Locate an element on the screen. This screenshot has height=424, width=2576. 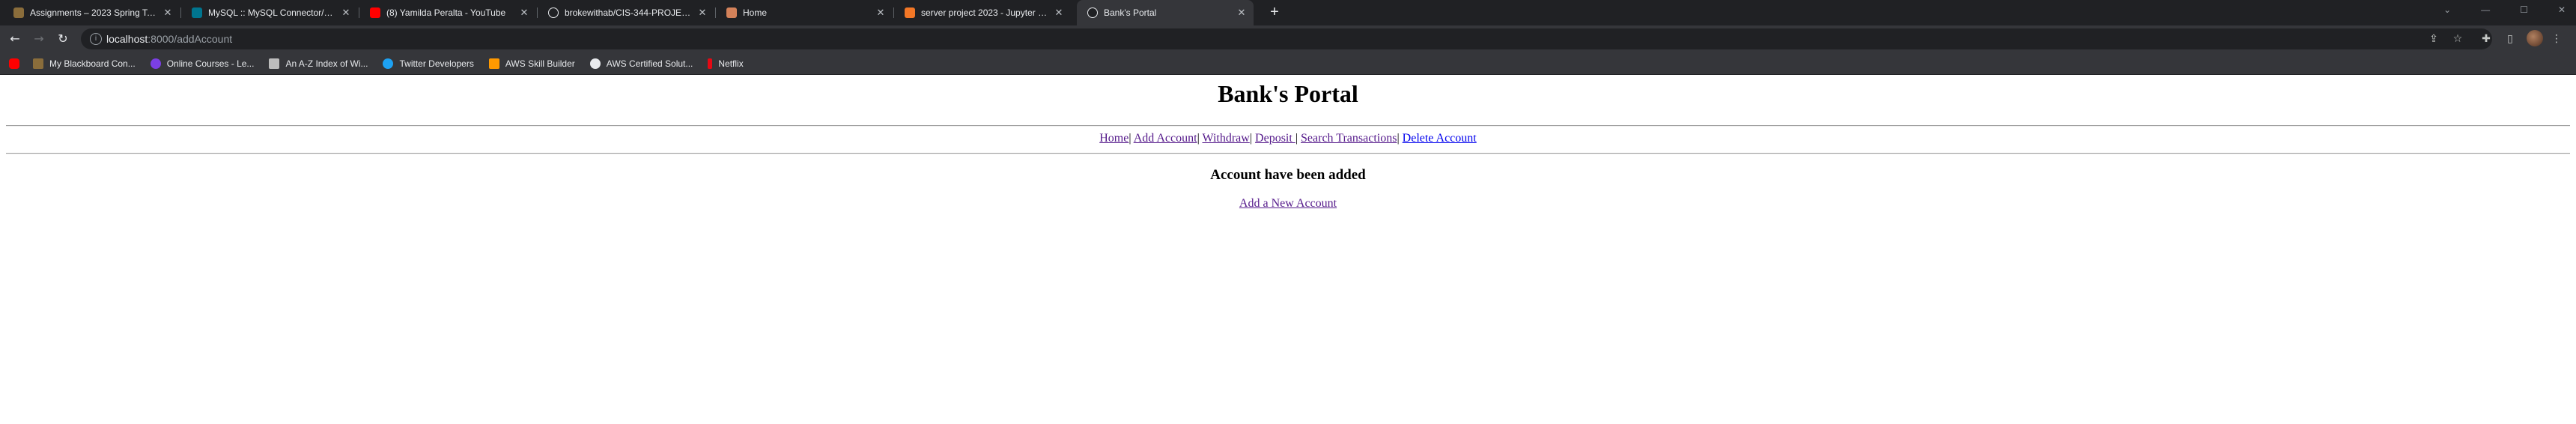
side-panel-icon: ▯ is located at coordinates (2510, 39).